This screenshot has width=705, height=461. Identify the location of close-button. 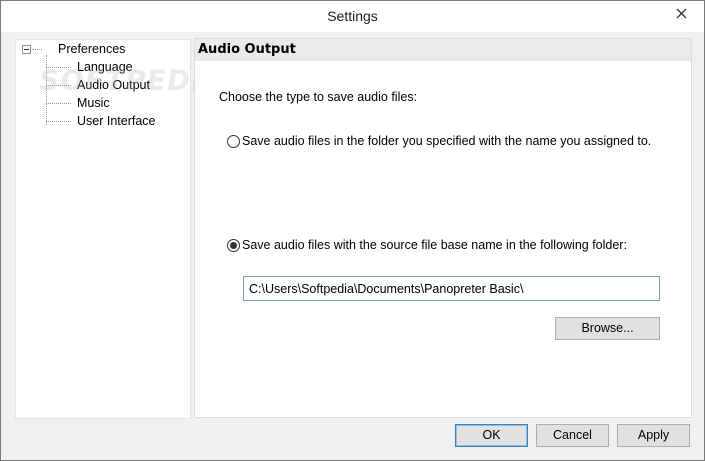
(681, 13).